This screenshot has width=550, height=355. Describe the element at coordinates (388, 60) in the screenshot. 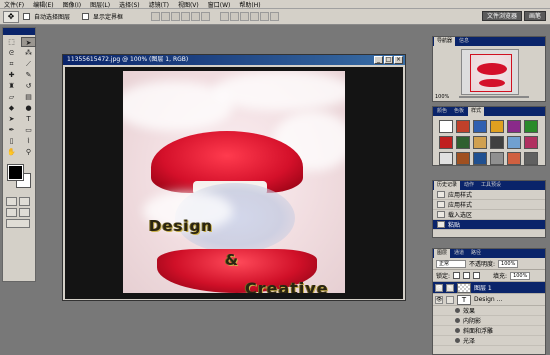

I see `maximize-icon: □` at that location.